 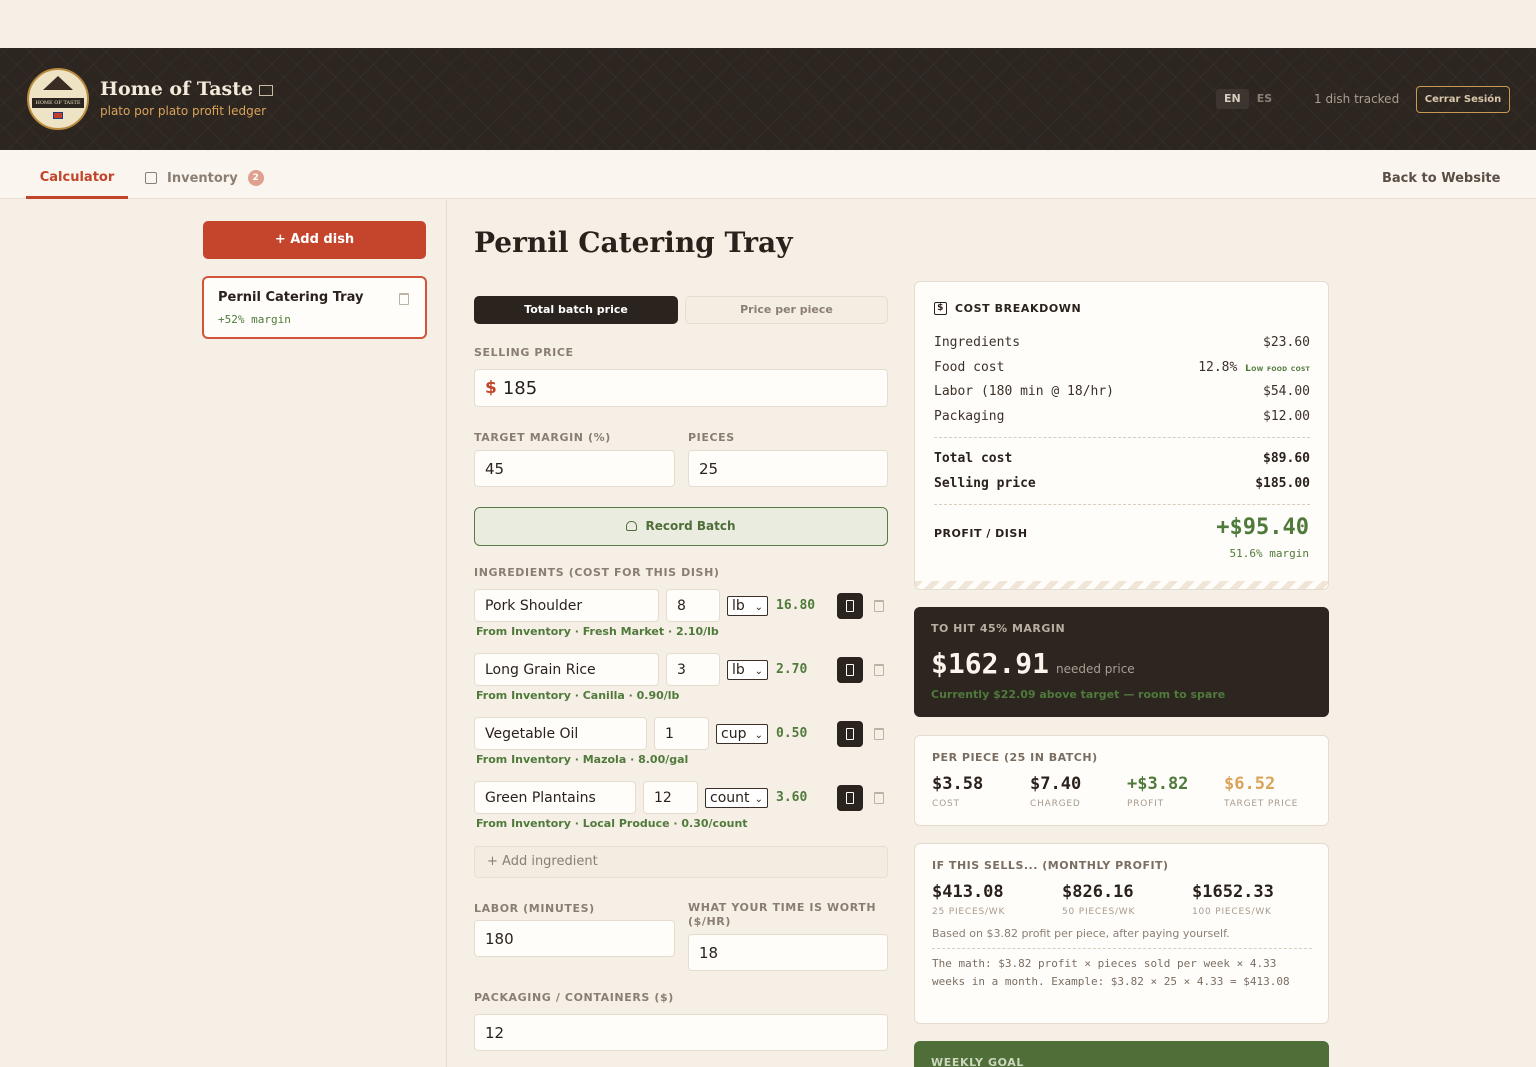 What do you see at coordinates (681, 862) in the screenshot?
I see `add-ingredient-button: + Add ingredient` at bounding box center [681, 862].